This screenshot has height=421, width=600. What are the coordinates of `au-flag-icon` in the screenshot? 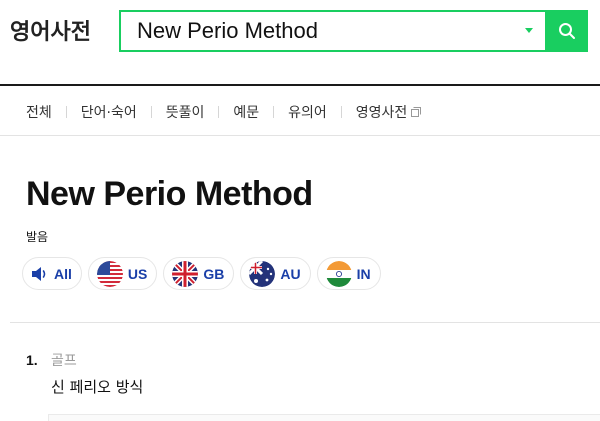 It's located at (262, 273).